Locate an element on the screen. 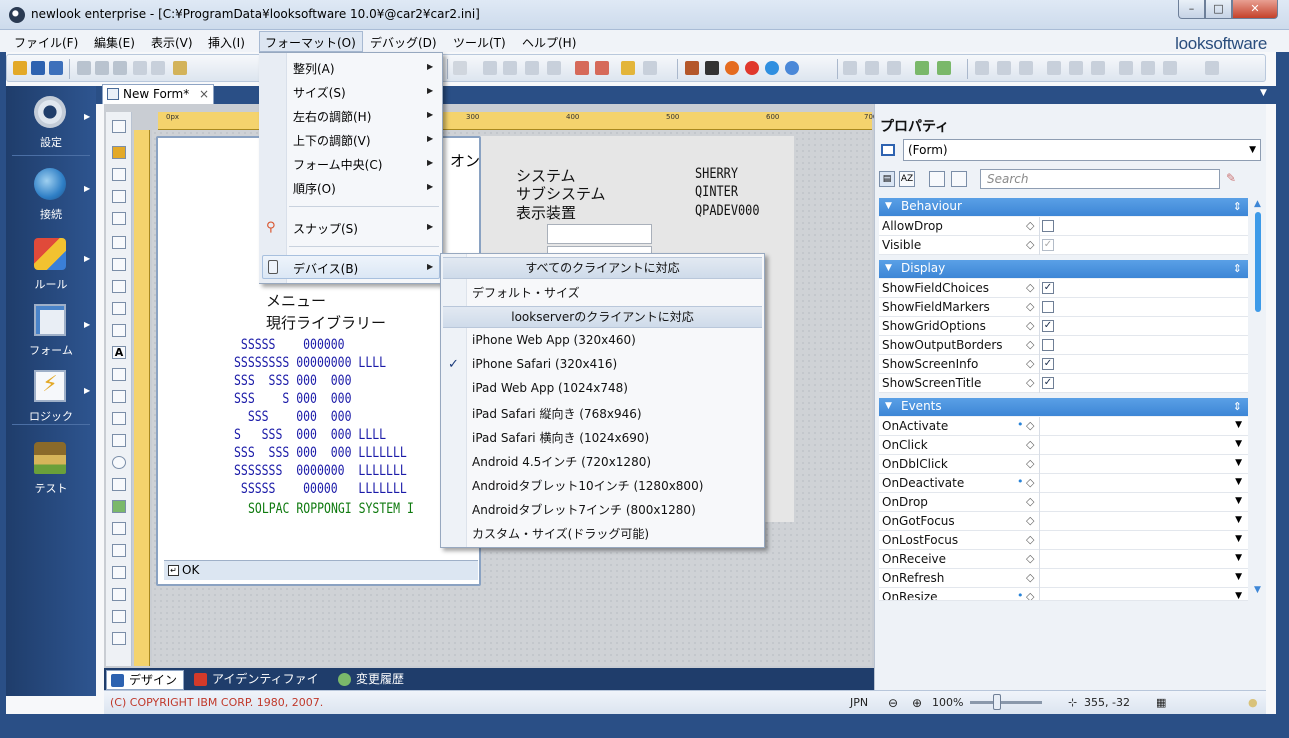 This screenshot has height=738, width=1289. grid-icon: ▦ is located at coordinates (1161, 702).